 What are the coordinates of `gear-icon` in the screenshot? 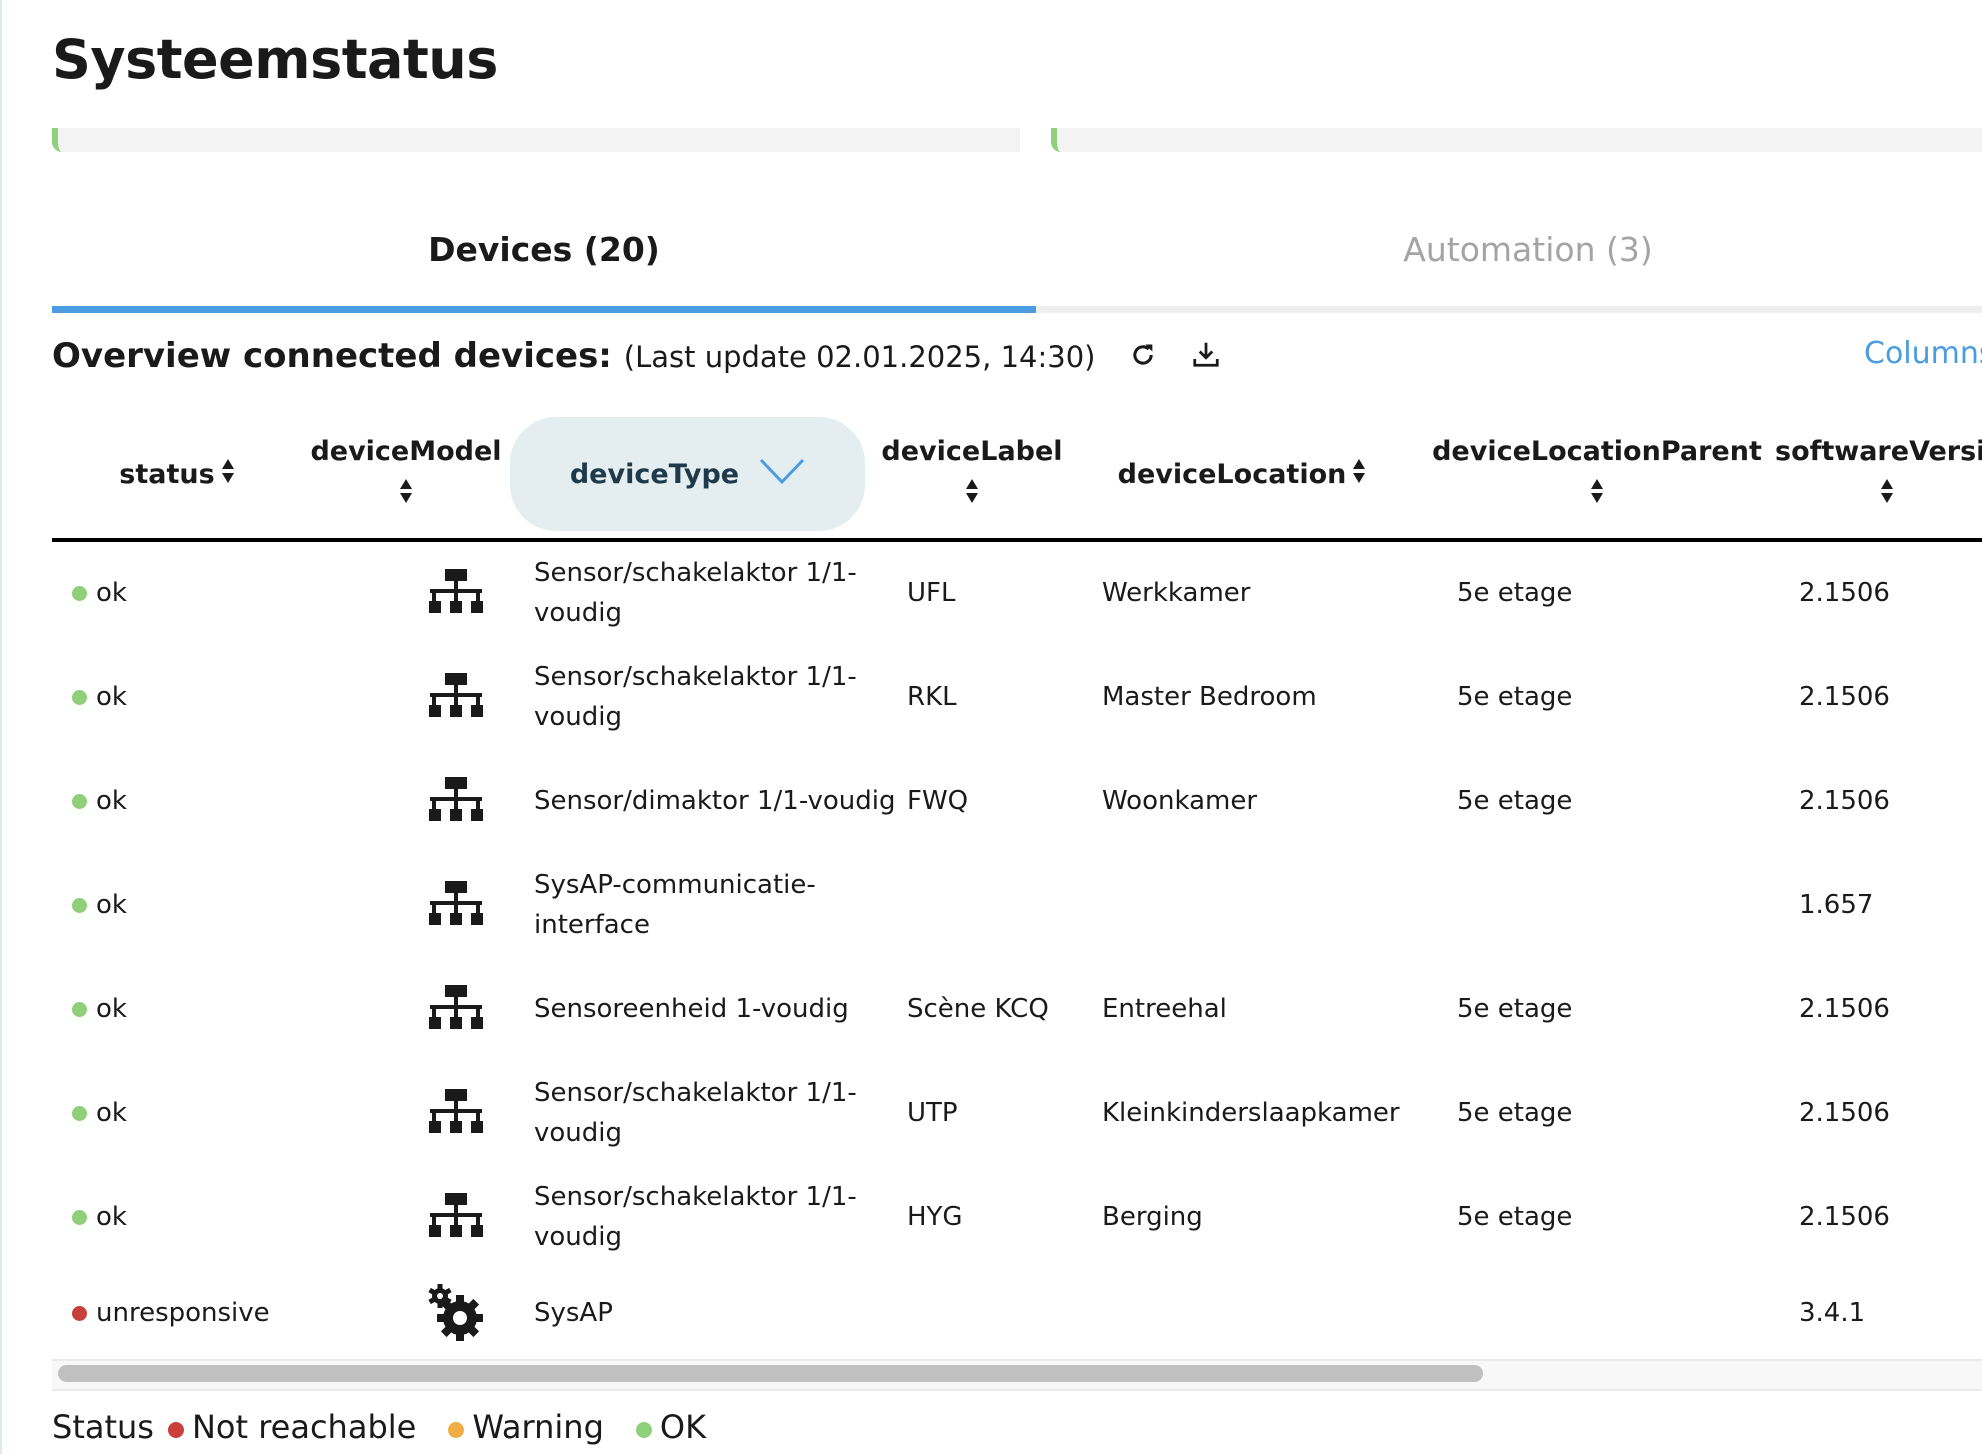 It's located at (456, 1313).